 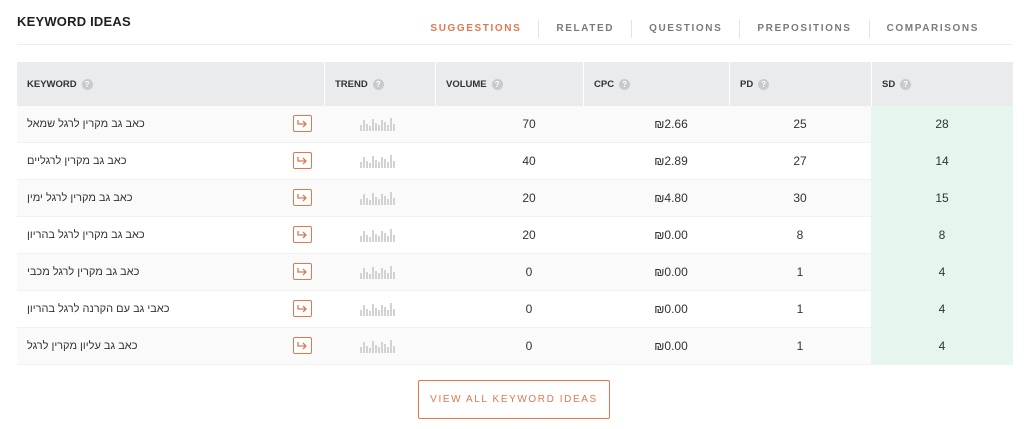 What do you see at coordinates (515, 272) in the screenshot?
I see `table-row: כאב גב מקרין לרגל מכבי 0 ₪0.00 1 4` at bounding box center [515, 272].